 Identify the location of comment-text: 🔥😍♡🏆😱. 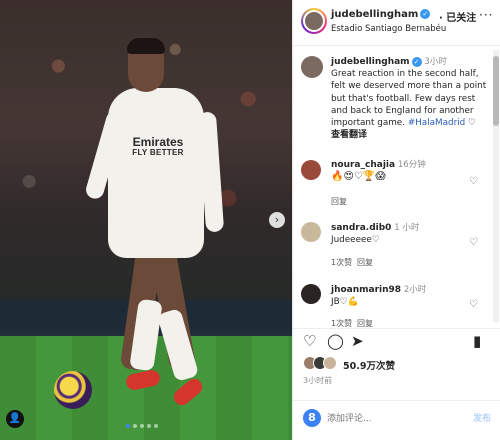
(358, 177).